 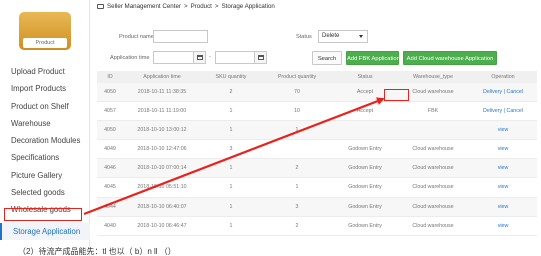 I want to click on cell-application-time: 2018-10-10 05:51:10, so click(x=162, y=187).